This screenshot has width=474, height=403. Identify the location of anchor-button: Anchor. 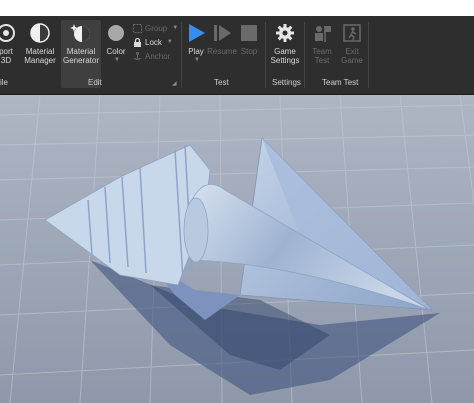
(151, 56).